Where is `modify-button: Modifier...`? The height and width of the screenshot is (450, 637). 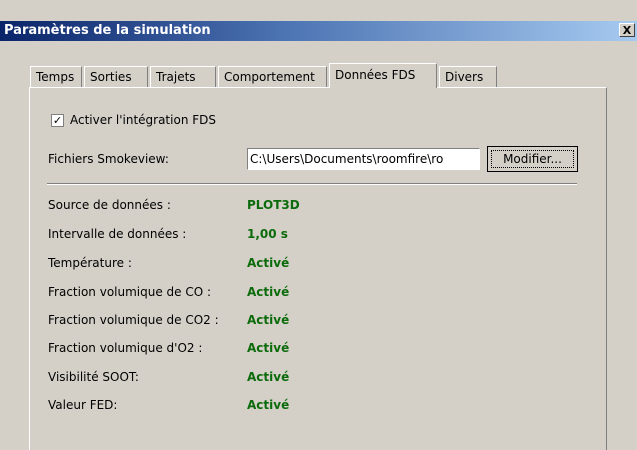 modify-button: Modifier... is located at coordinates (532, 159).